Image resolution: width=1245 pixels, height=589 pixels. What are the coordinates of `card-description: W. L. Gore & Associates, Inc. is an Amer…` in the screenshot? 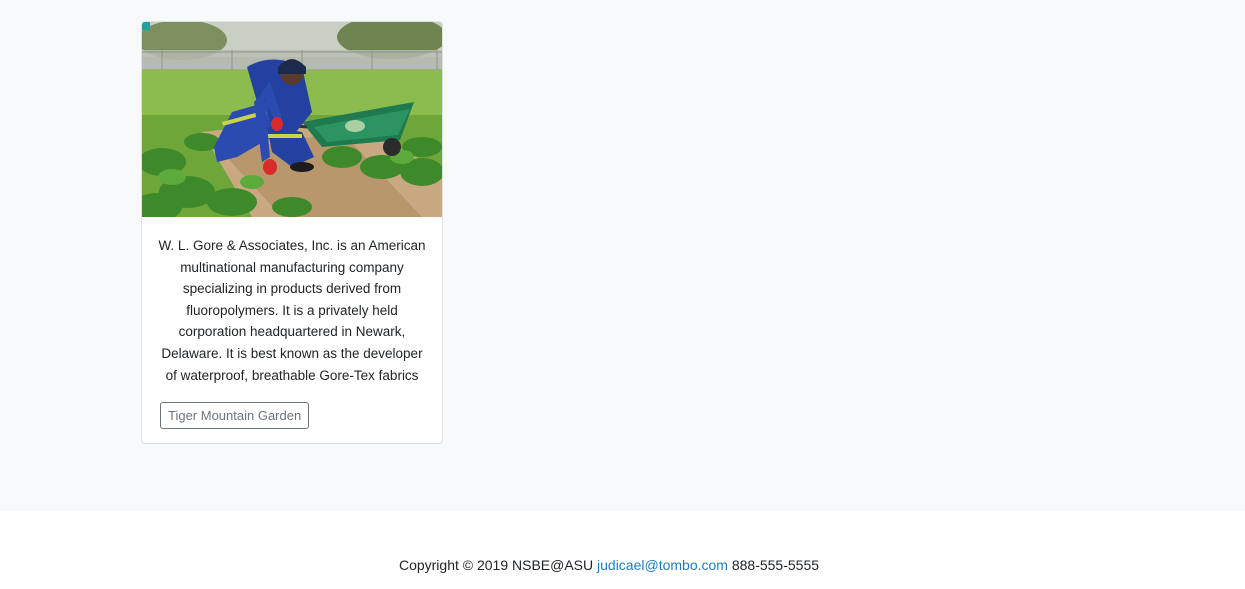 It's located at (292, 310).